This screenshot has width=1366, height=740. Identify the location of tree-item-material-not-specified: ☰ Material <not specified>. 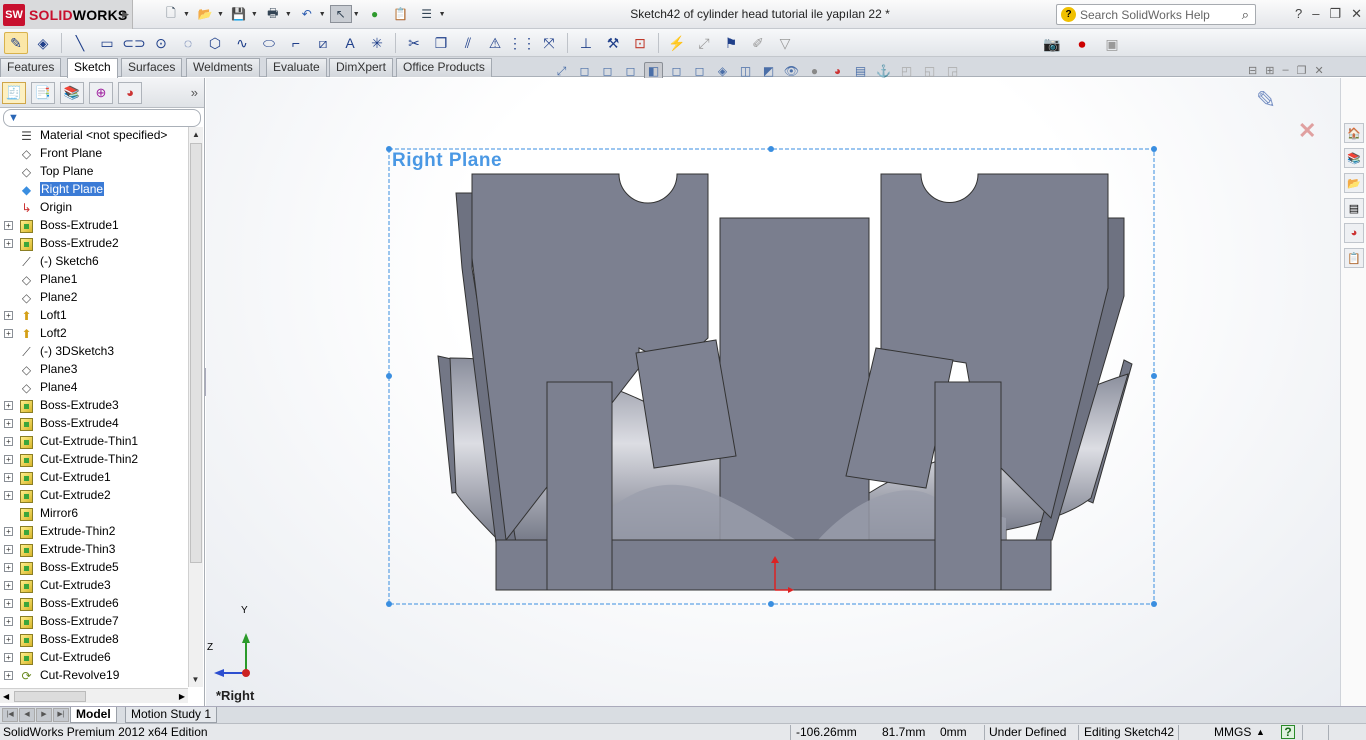
(94, 136).